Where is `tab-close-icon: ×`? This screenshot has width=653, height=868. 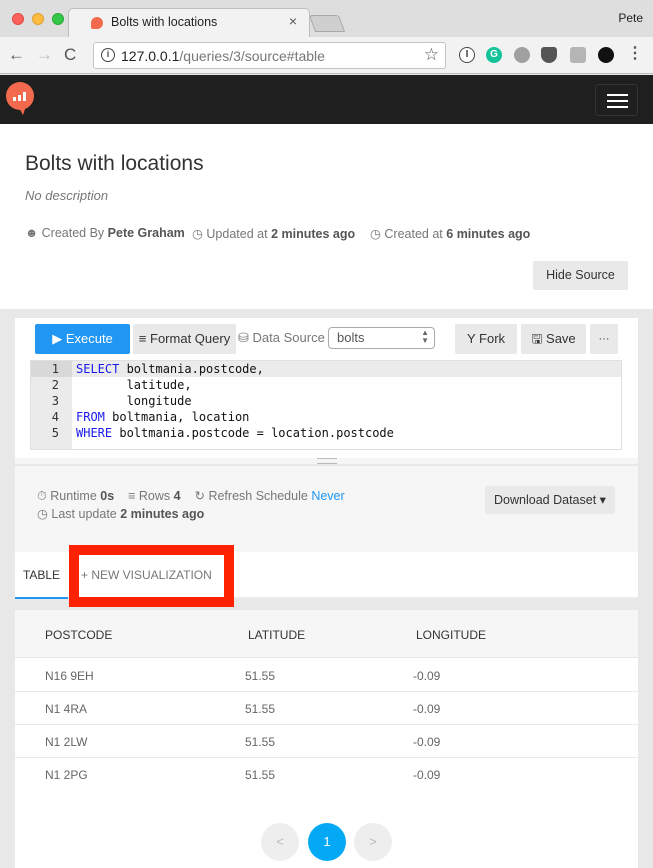
tab-close-icon: × is located at coordinates (293, 21).